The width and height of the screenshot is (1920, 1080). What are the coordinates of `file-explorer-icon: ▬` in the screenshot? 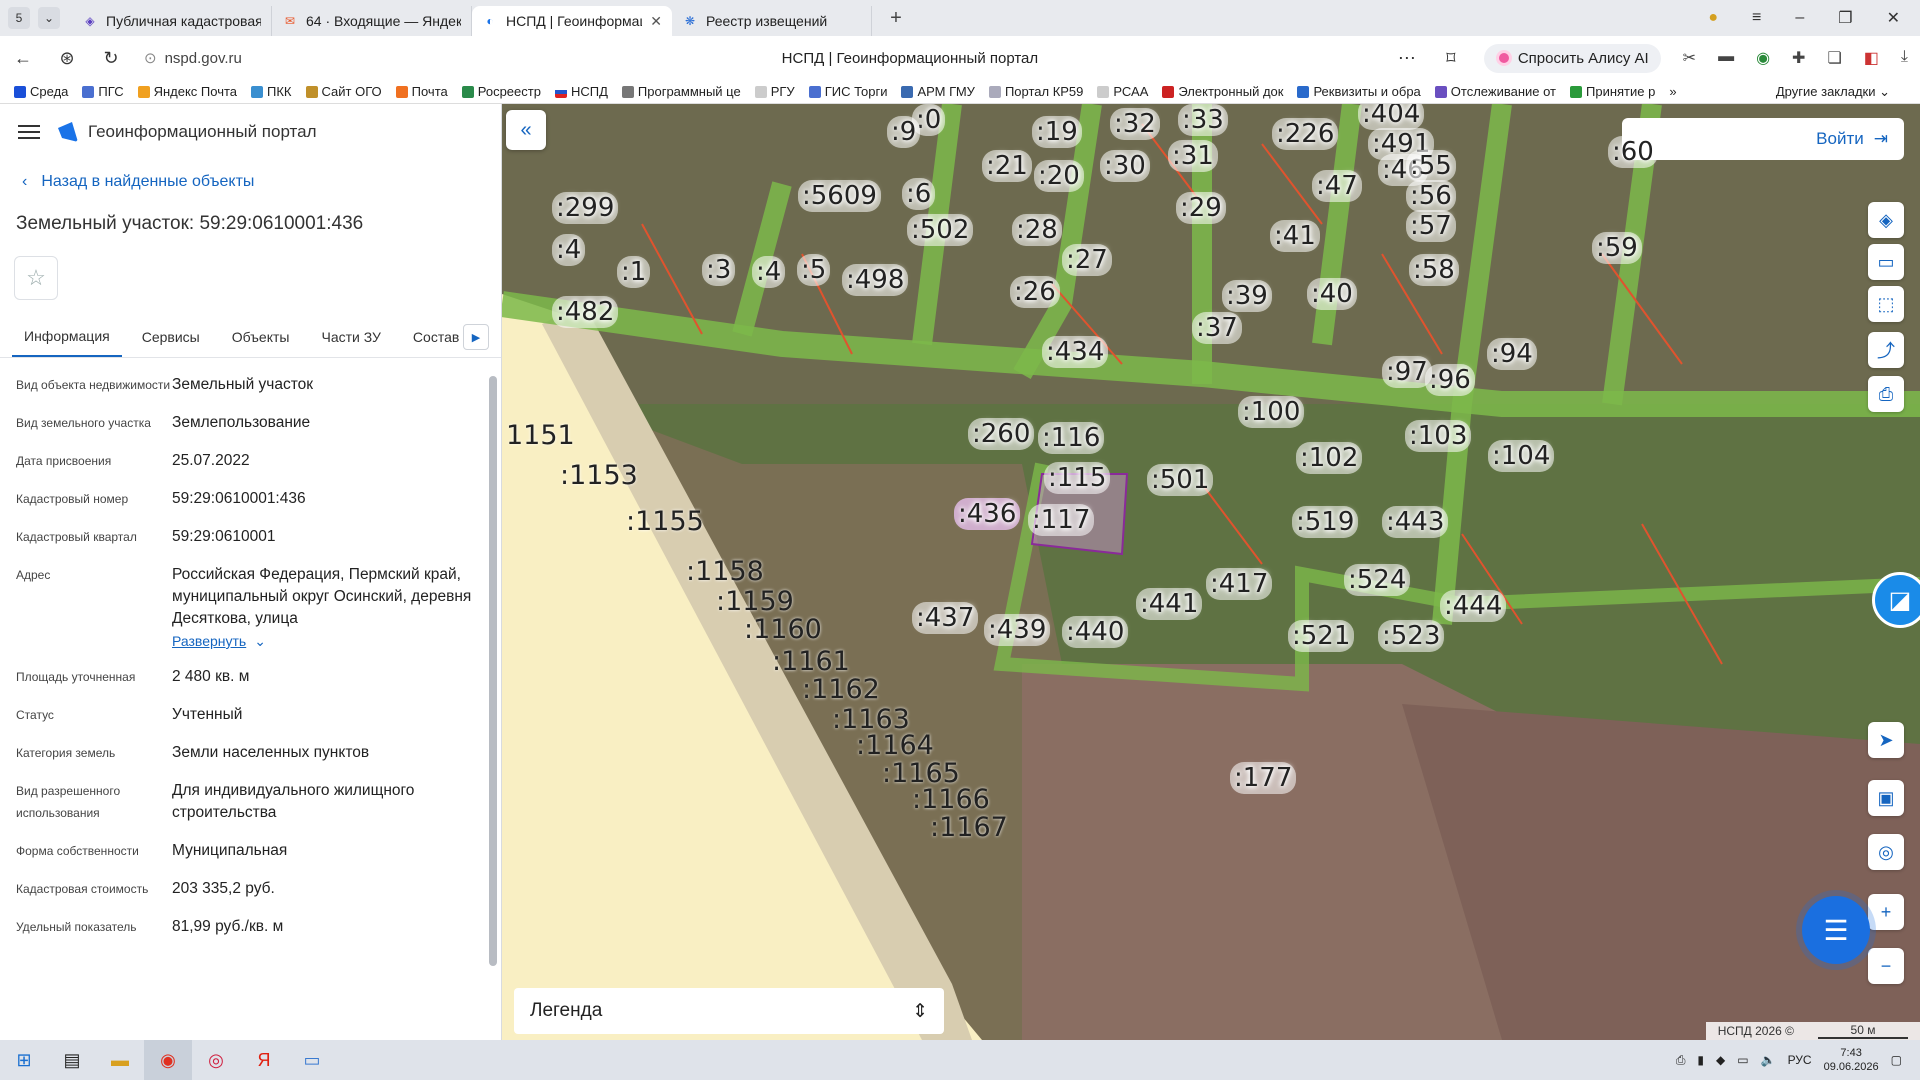 It's located at (120, 1060).